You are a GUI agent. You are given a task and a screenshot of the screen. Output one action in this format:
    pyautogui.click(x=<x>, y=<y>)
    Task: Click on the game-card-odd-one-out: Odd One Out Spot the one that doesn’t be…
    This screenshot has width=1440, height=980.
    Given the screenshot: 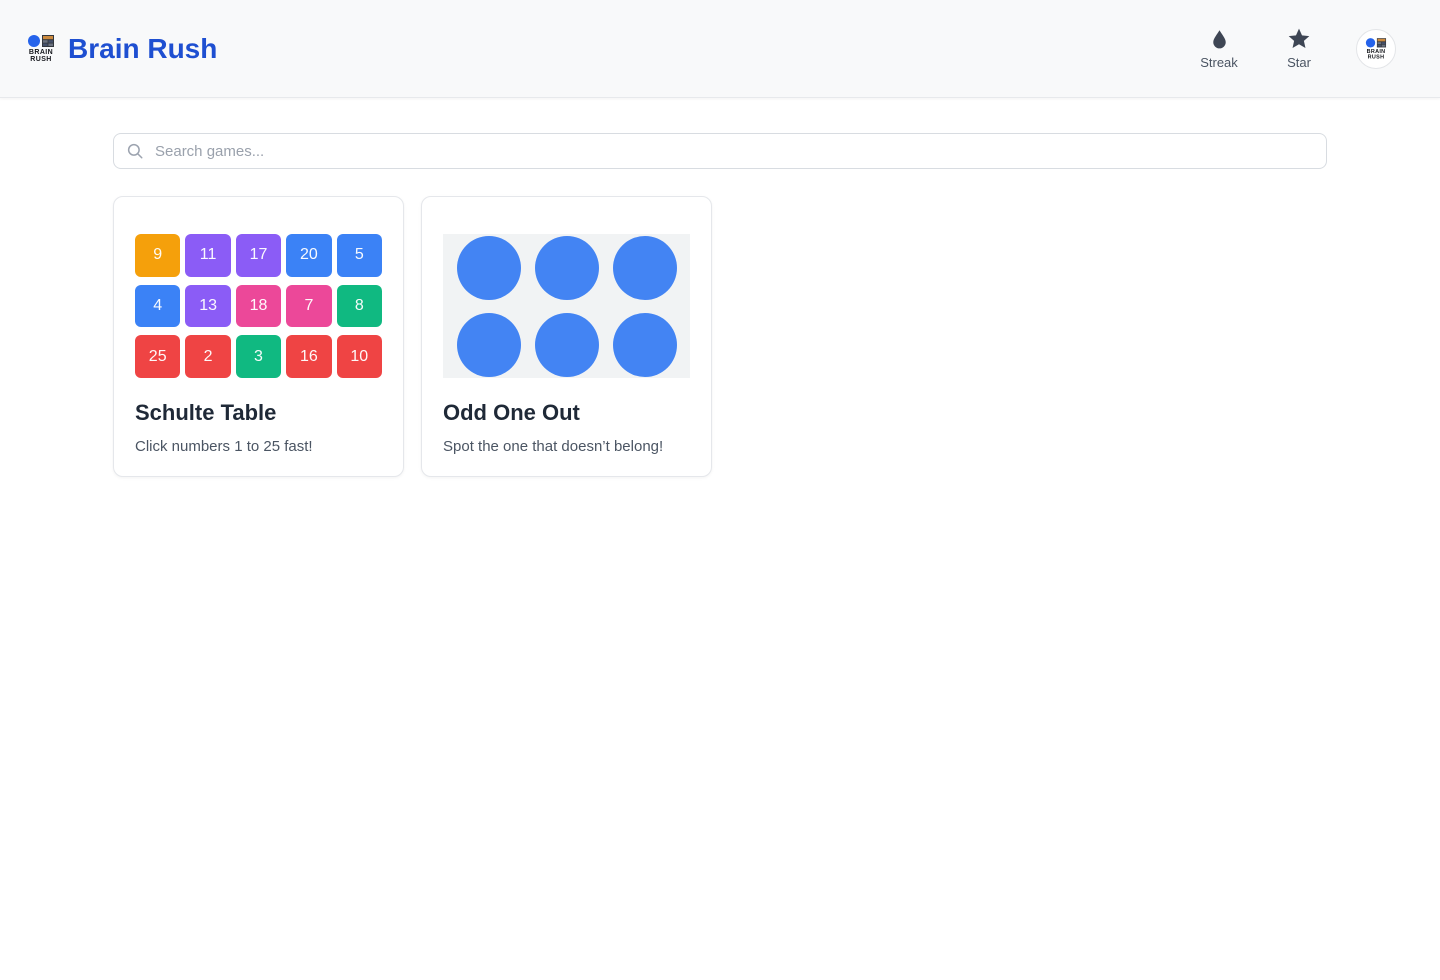 What is the action you would take?
    pyautogui.click(x=566, y=336)
    